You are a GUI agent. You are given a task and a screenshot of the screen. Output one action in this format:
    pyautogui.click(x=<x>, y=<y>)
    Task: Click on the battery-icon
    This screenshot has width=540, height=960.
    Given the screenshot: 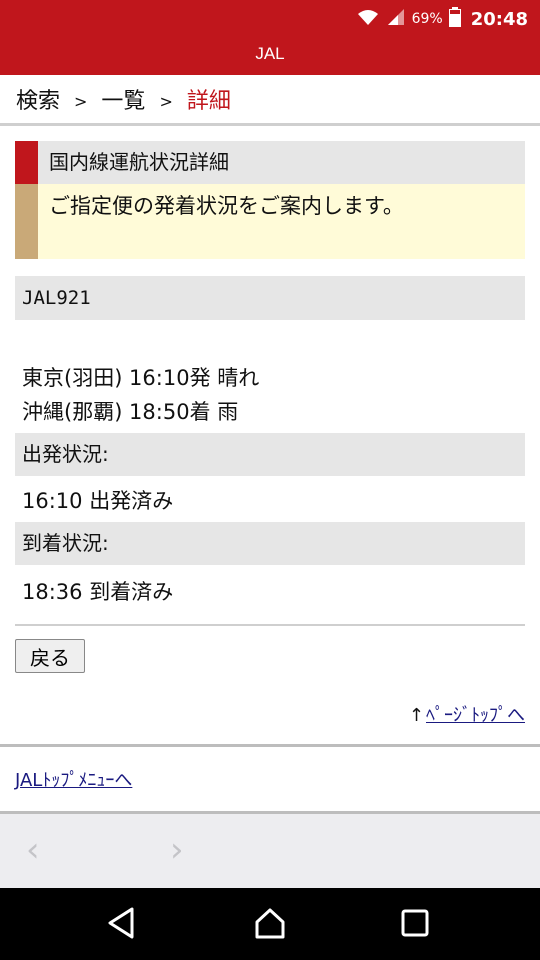 What is the action you would take?
    pyautogui.click(x=454, y=19)
    